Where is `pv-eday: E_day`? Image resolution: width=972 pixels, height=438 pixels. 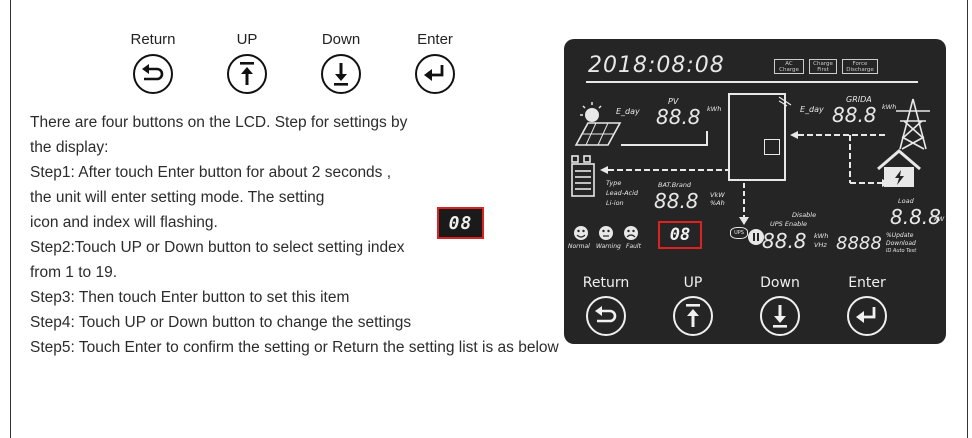
pv-eday: E_day is located at coordinates (628, 111).